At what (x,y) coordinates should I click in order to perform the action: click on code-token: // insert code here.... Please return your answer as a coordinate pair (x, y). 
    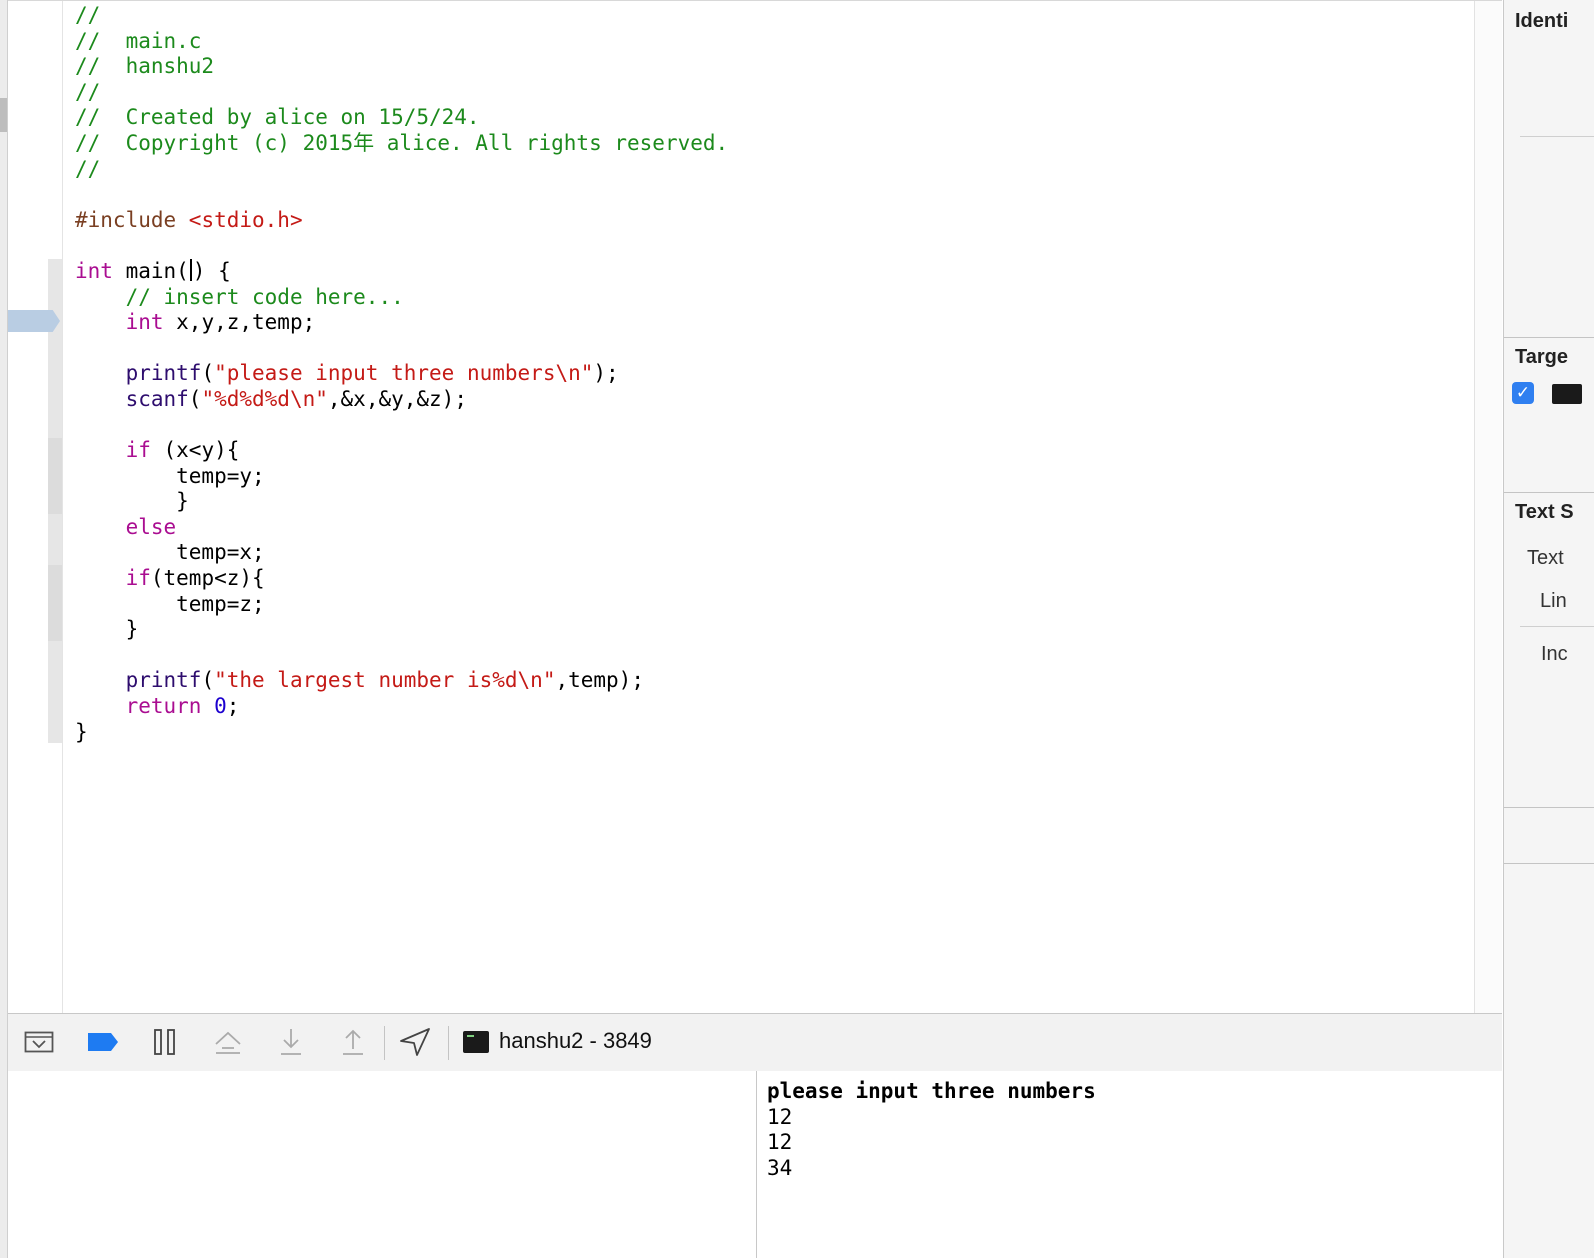
    Looking at the image, I should click on (264, 296).